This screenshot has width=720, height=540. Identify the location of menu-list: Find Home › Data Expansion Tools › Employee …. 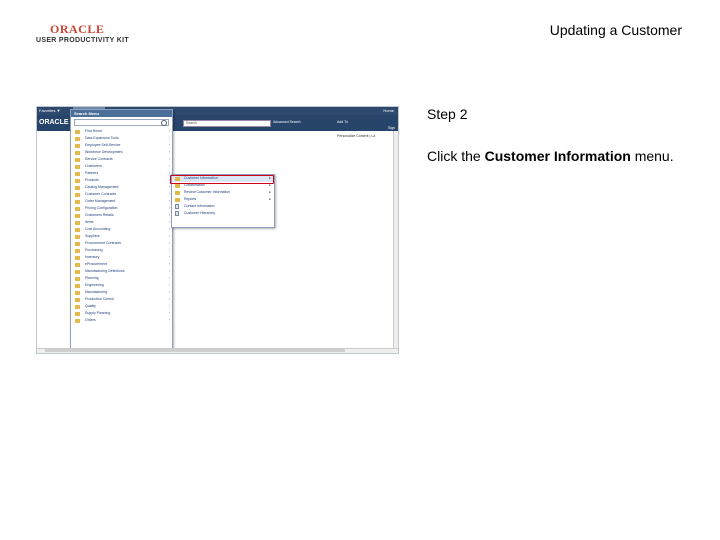
(121, 226).